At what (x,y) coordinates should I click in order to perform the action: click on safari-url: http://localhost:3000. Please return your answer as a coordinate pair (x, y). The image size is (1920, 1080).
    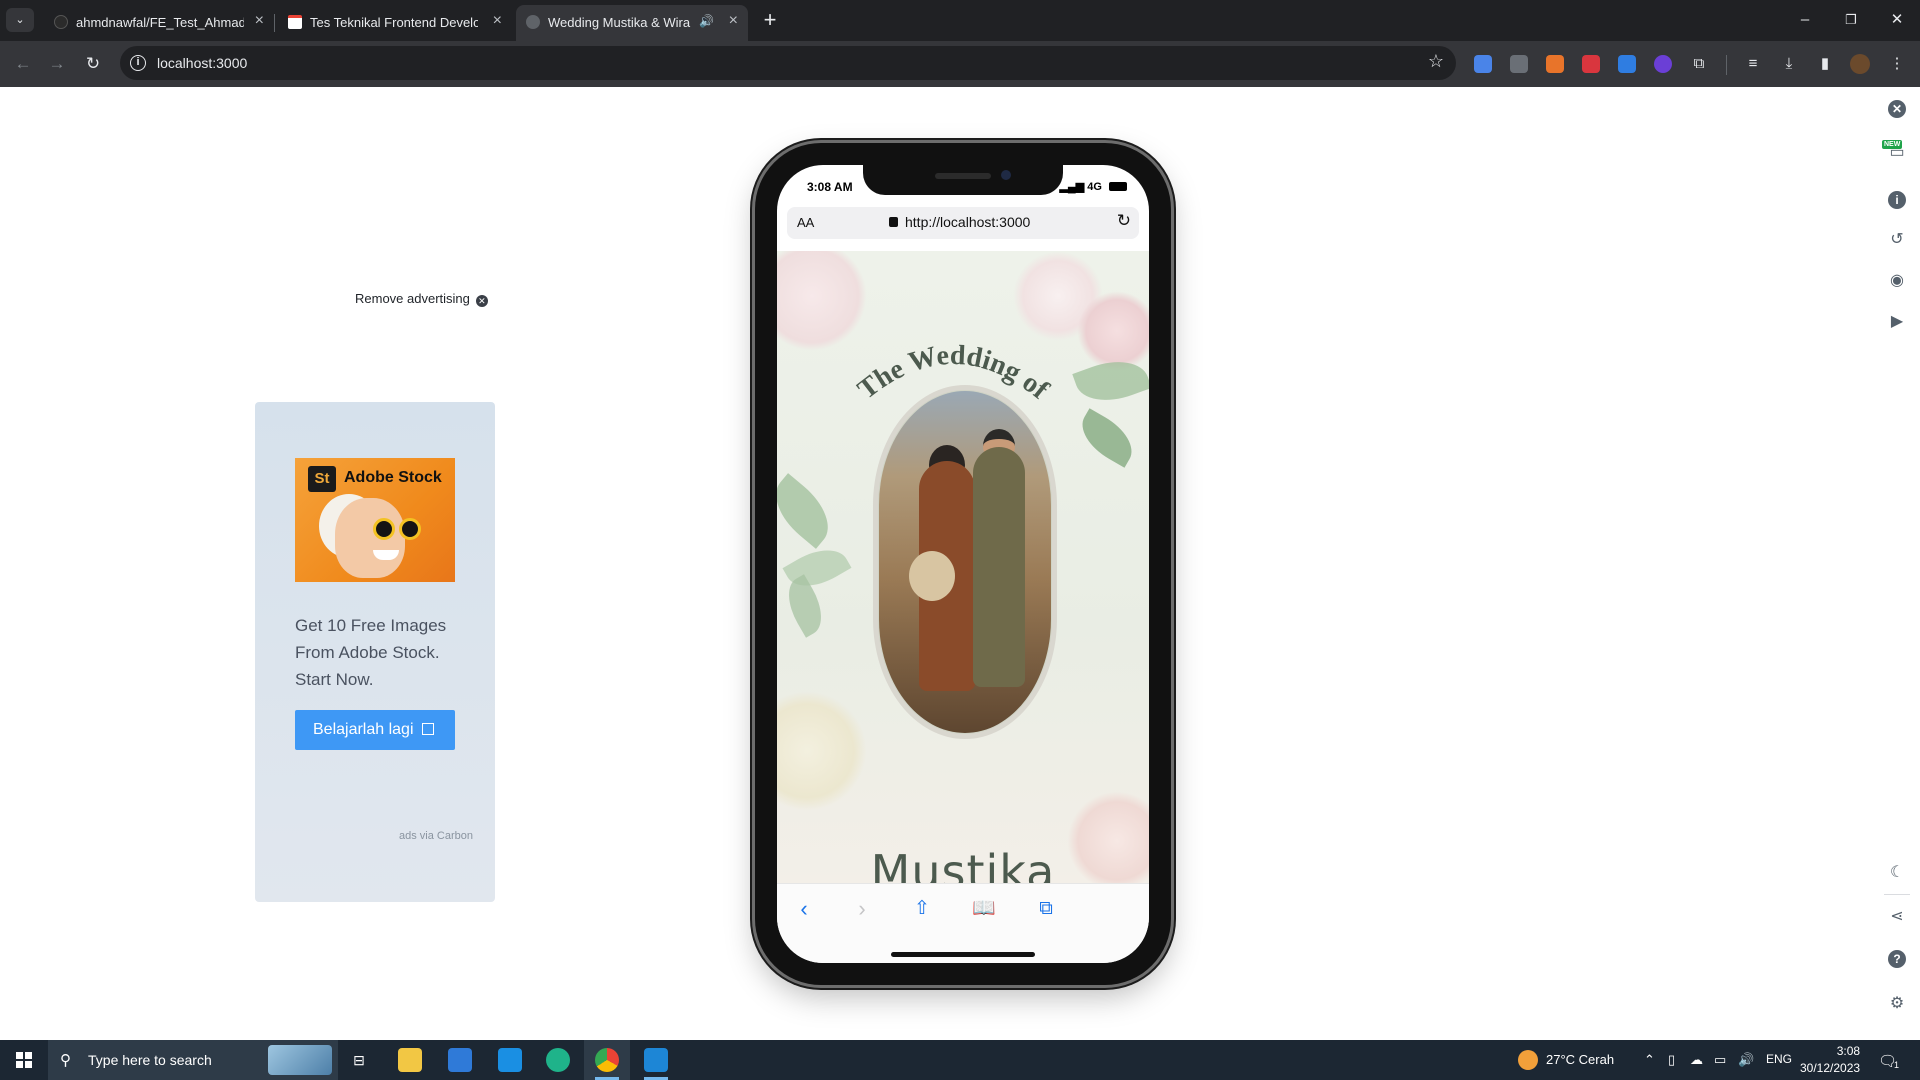
    Looking at the image, I should click on (967, 222).